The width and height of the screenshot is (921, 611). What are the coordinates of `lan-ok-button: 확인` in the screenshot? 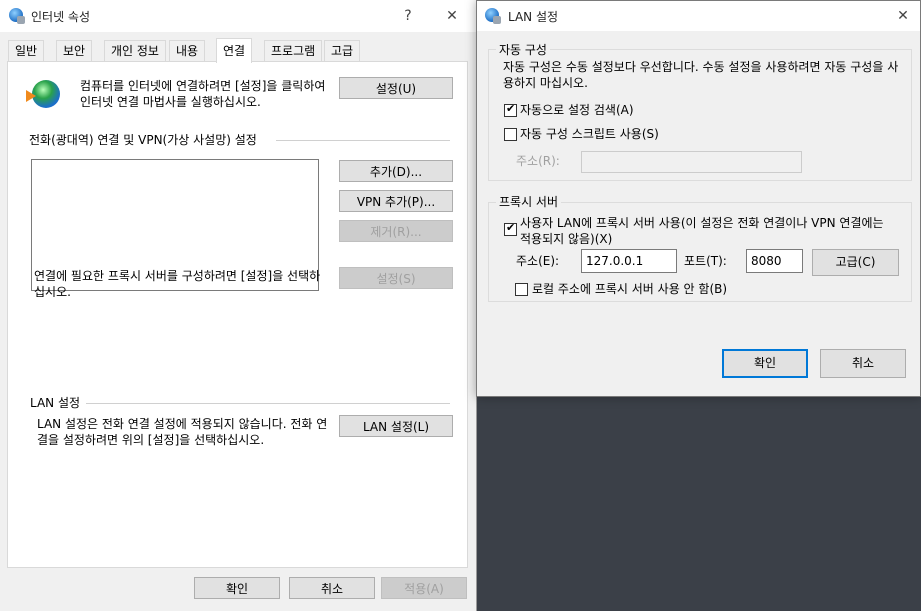 It's located at (765, 363).